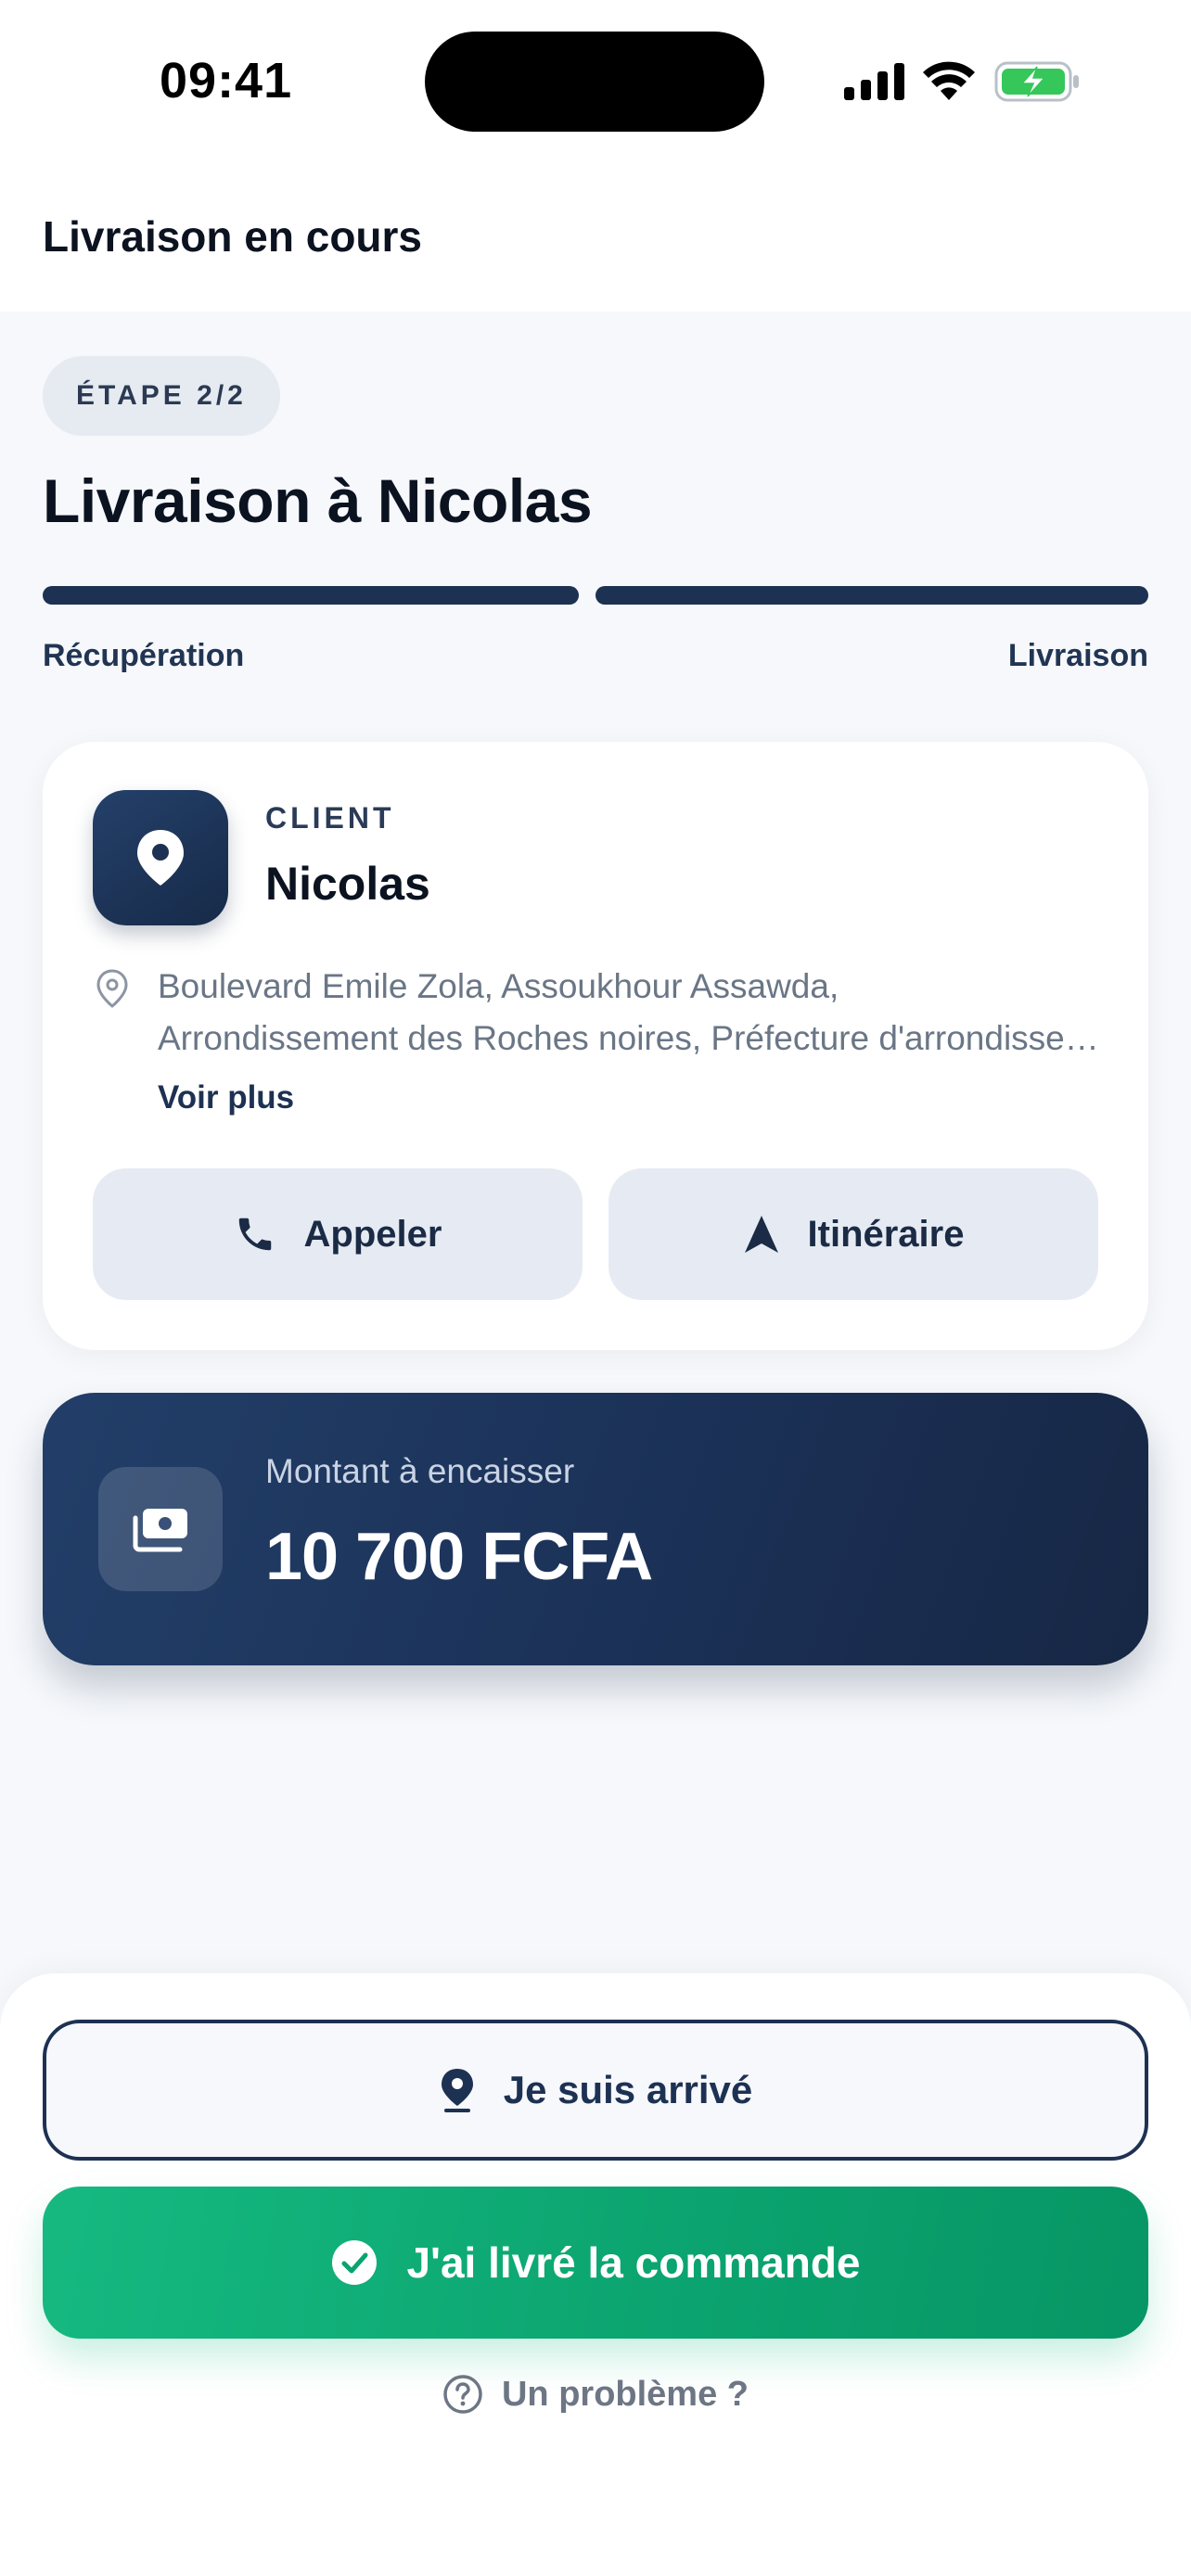  I want to click on status-time: 09:41, so click(226, 80).